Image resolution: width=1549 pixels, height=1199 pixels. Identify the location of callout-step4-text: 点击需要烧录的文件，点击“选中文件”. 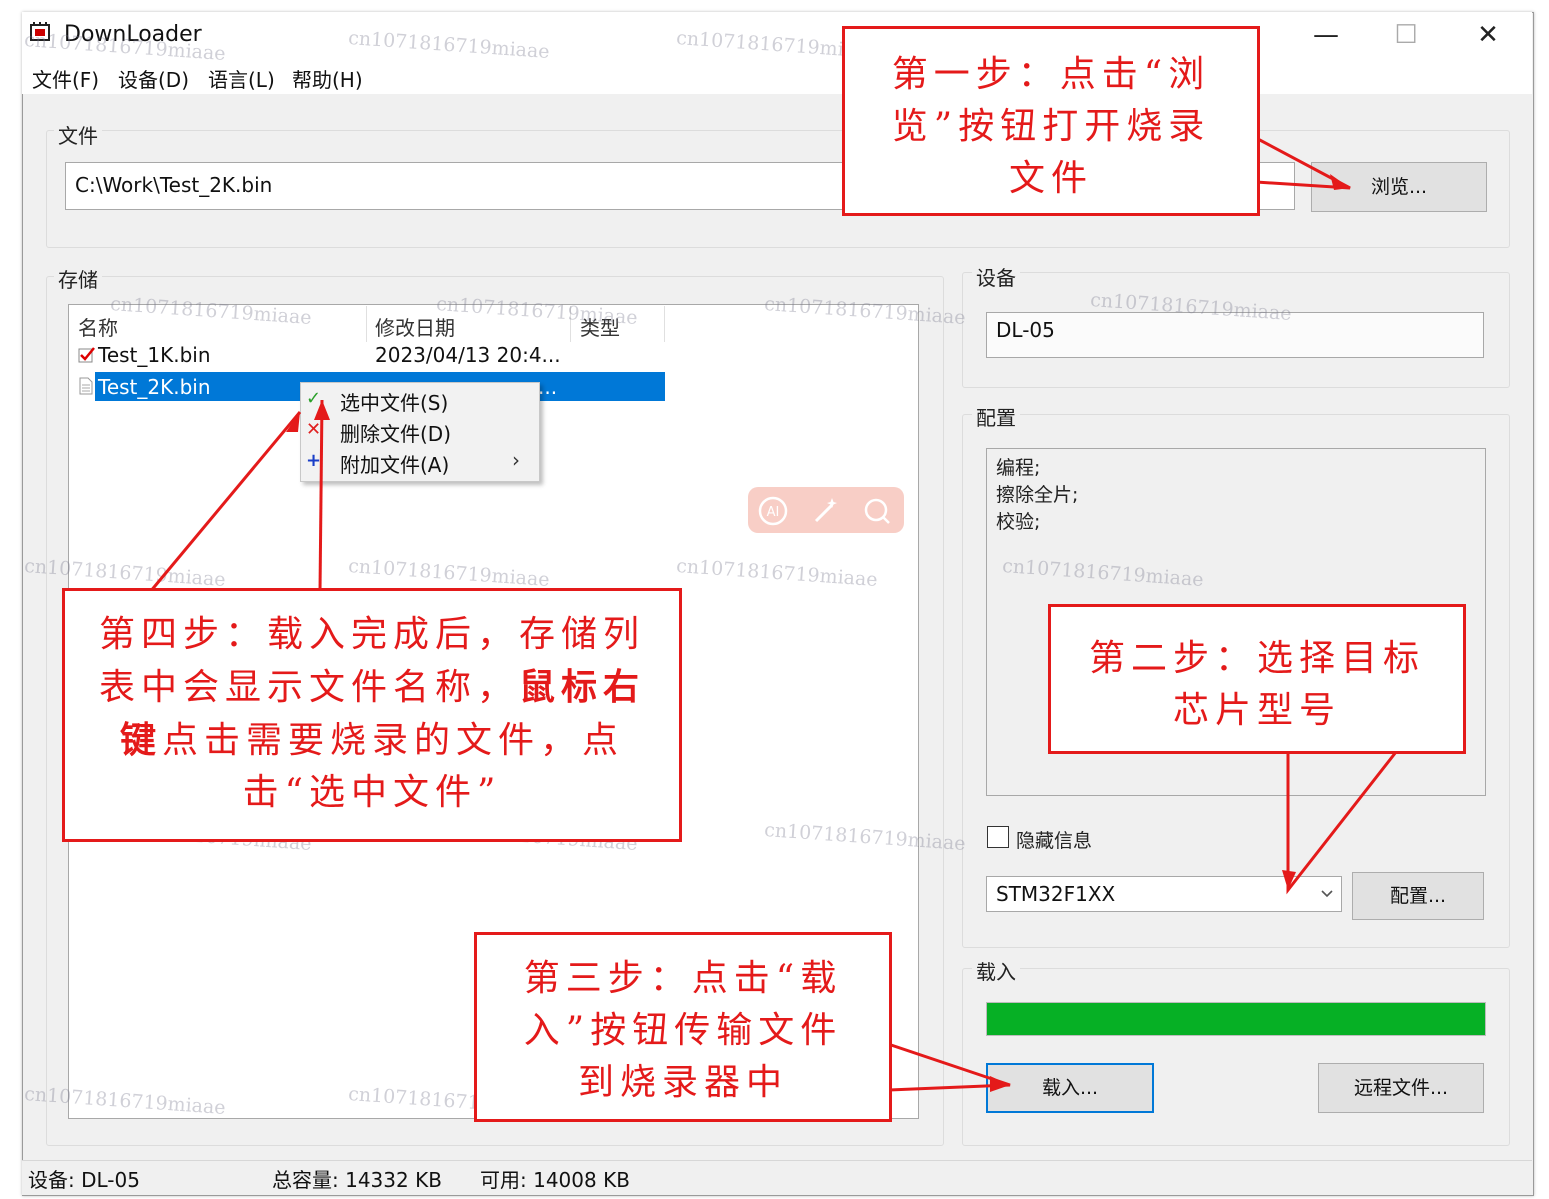
(393, 766).